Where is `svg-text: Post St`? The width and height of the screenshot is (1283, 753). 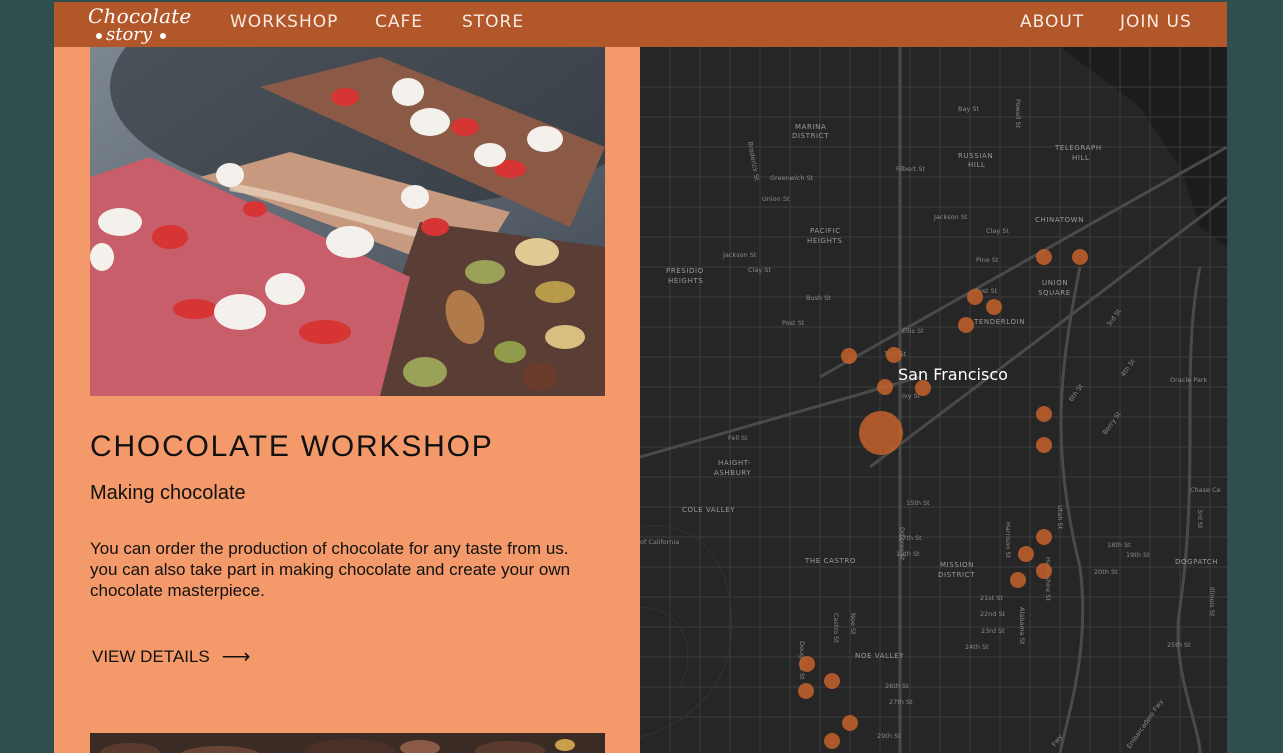
svg-text: Post St is located at coordinates (793, 323).